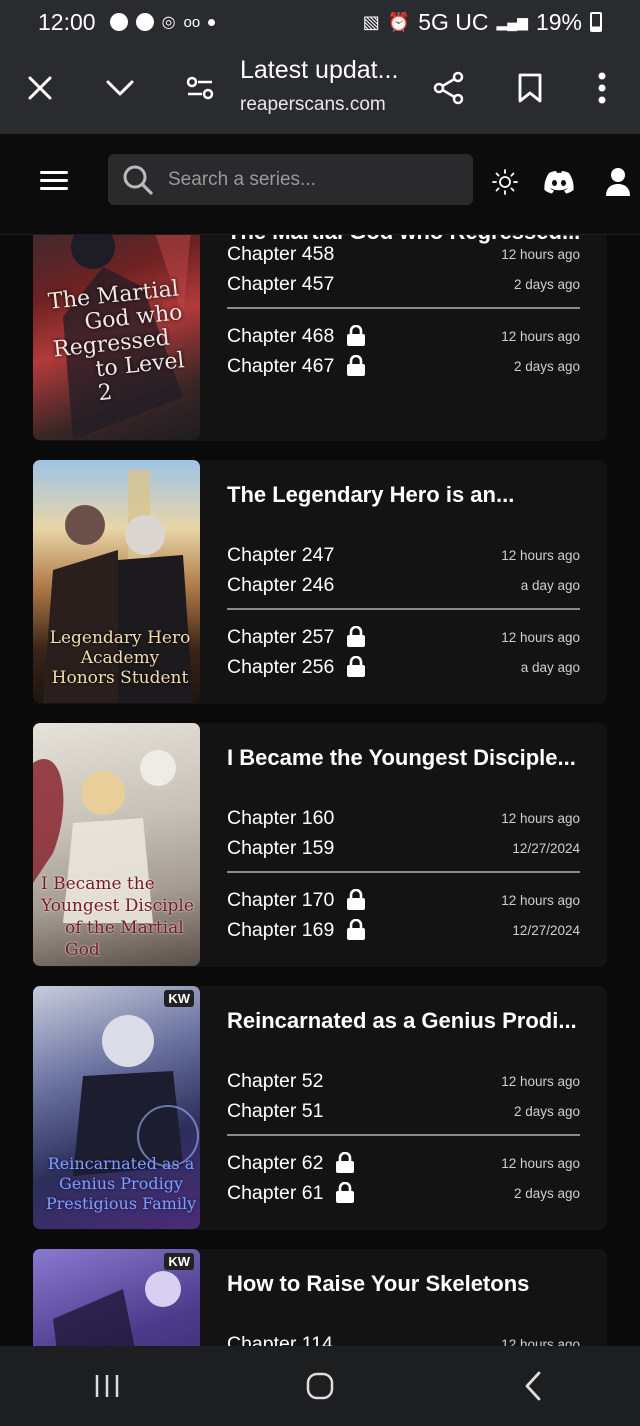 This screenshot has height=1426, width=640. Describe the element at coordinates (558, 21) in the screenshot. I see `battery-percent: 19%` at that location.